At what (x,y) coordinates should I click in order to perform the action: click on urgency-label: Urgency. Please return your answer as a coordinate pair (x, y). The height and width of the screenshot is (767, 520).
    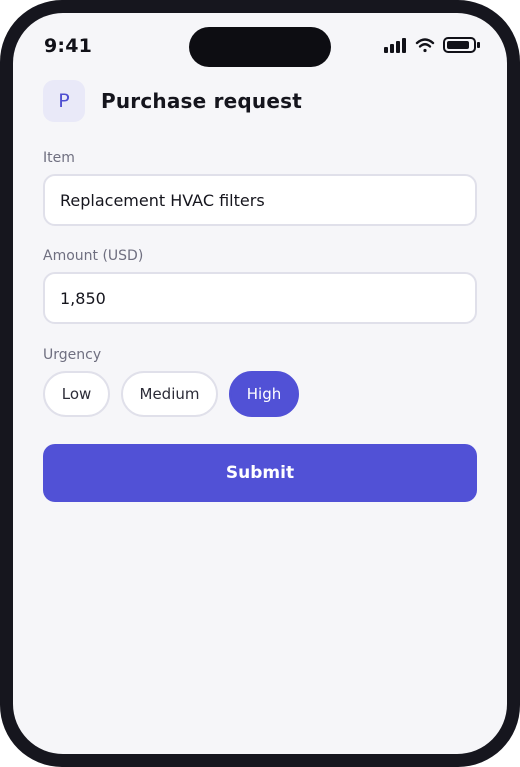
    Looking at the image, I should click on (72, 355).